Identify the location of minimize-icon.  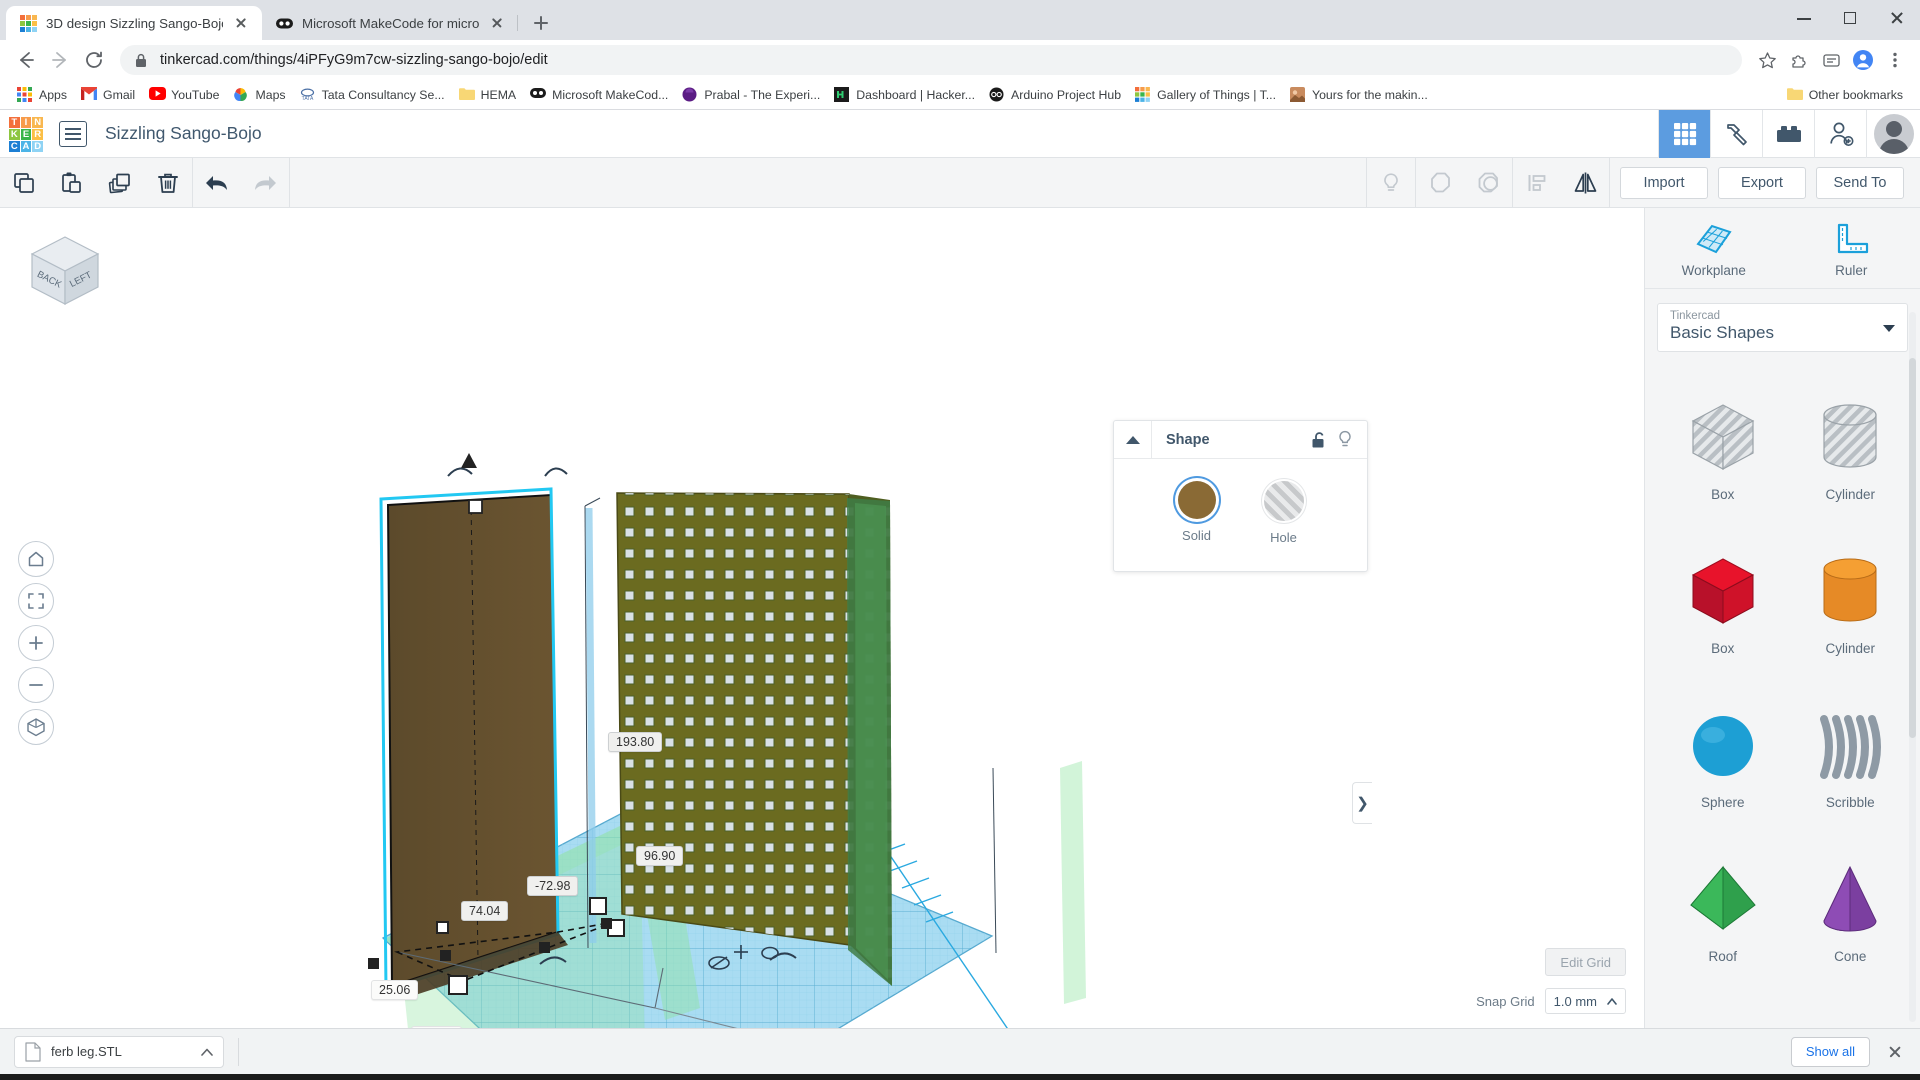
(1805, 18).